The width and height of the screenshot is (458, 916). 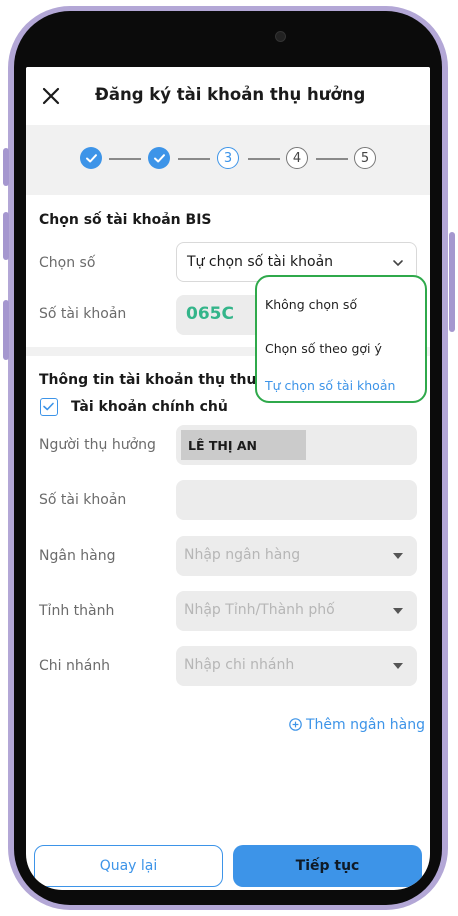 I want to click on beneficiary-section-title: Thông tin tài khoản thụ thưởng, so click(x=163, y=380).